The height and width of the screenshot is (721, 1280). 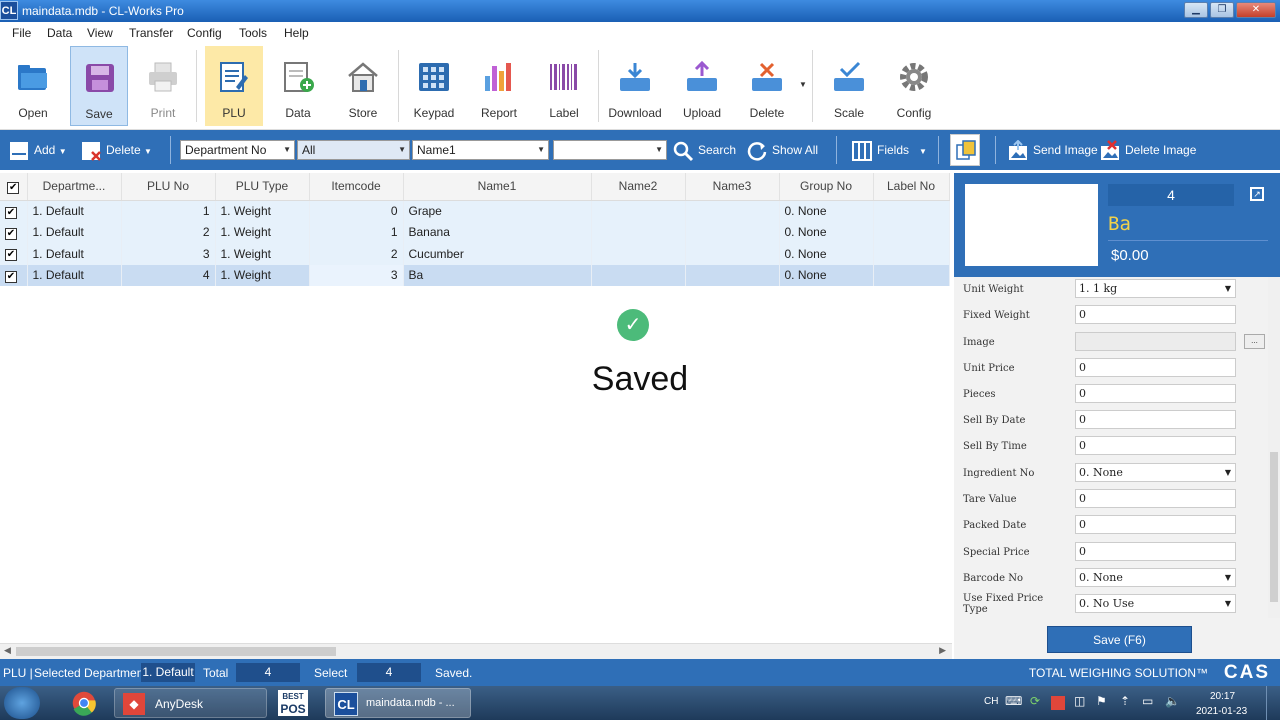 What do you see at coordinates (168, 254) in the screenshot?
I see `cell-plu-no: 3` at bounding box center [168, 254].